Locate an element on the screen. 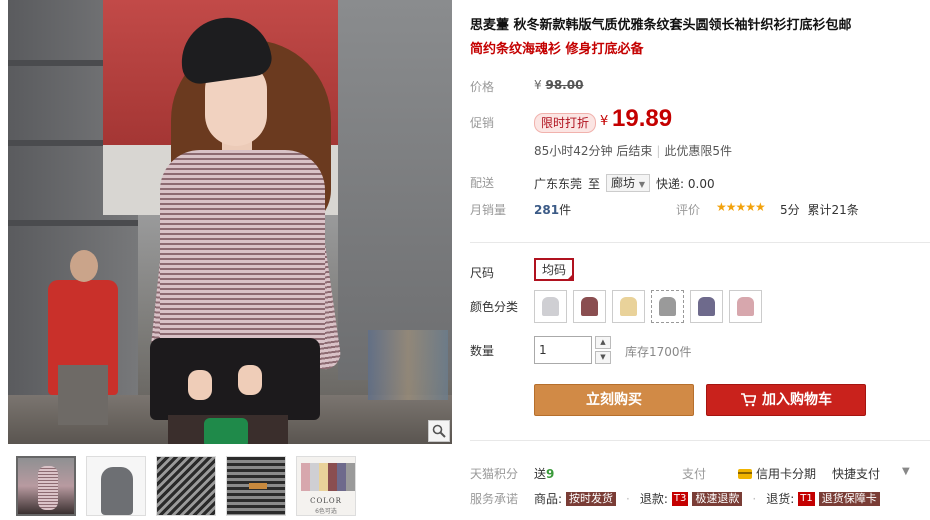 The height and width of the screenshot is (520, 930). quick-pay: 快捷支付 is located at coordinates (856, 473).